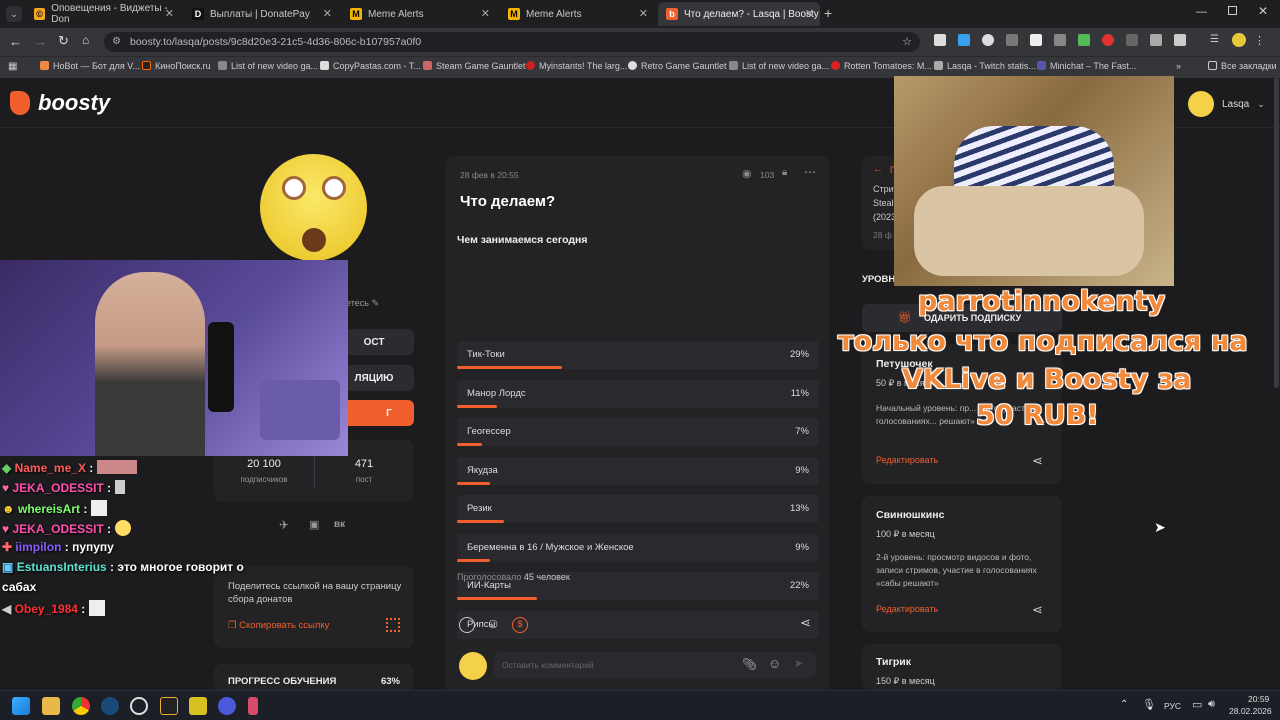 The width and height of the screenshot is (1280, 720). What do you see at coordinates (362, 303) in the screenshot?
I see `profile-edit-hint: етесь ✎` at bounding box center [362, 303].